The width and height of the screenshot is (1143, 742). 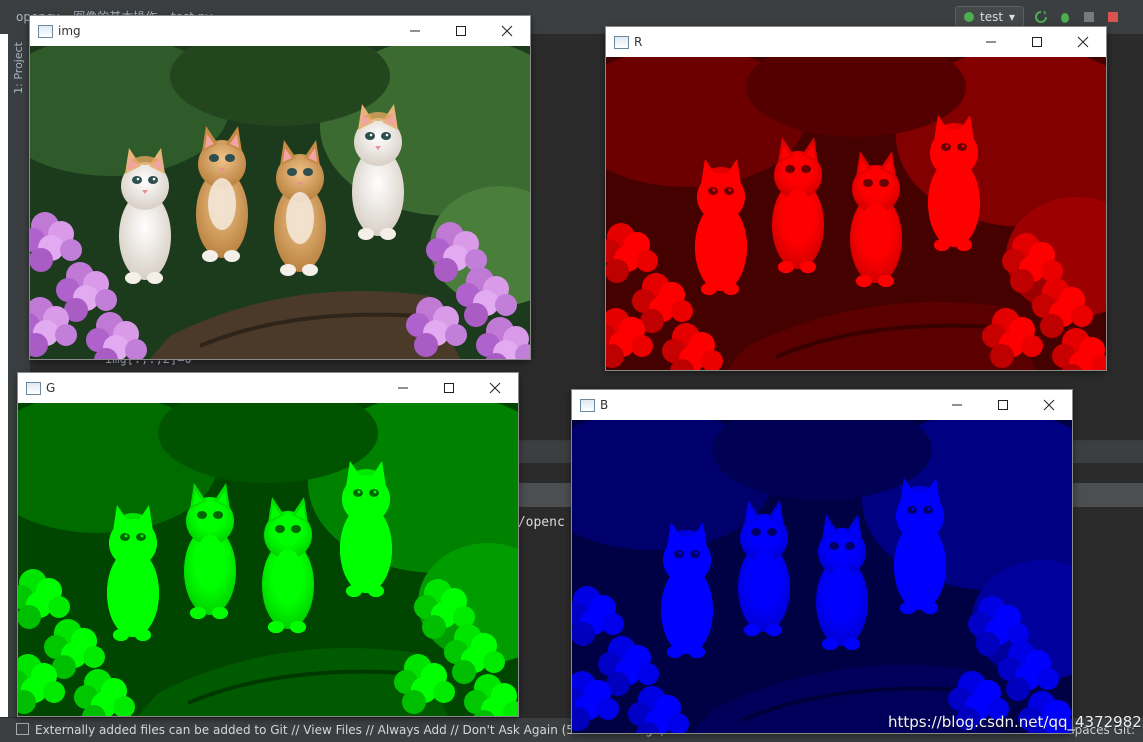 I want to click on window-title: G, so click(x=51, y=388).